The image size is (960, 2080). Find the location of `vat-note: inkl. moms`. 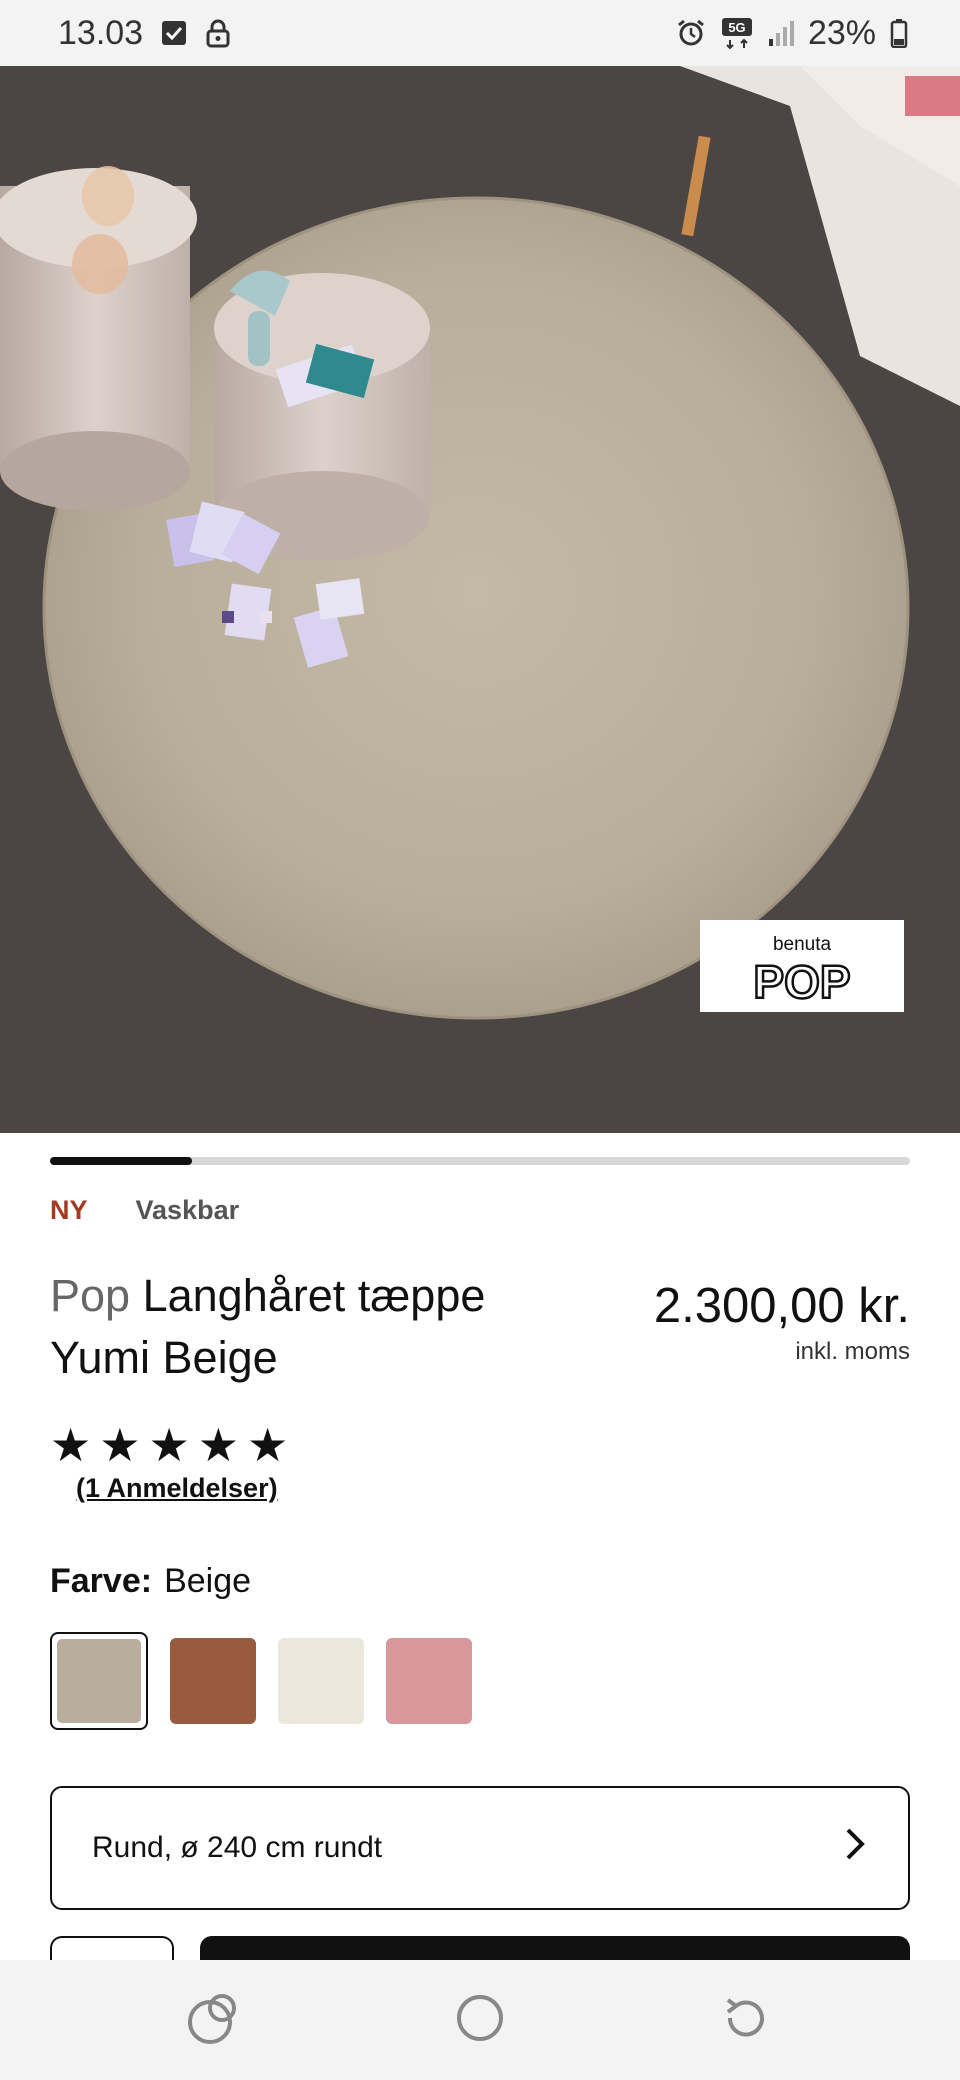

vat-note: inkl. moms is located at coordinates (852, 1351).